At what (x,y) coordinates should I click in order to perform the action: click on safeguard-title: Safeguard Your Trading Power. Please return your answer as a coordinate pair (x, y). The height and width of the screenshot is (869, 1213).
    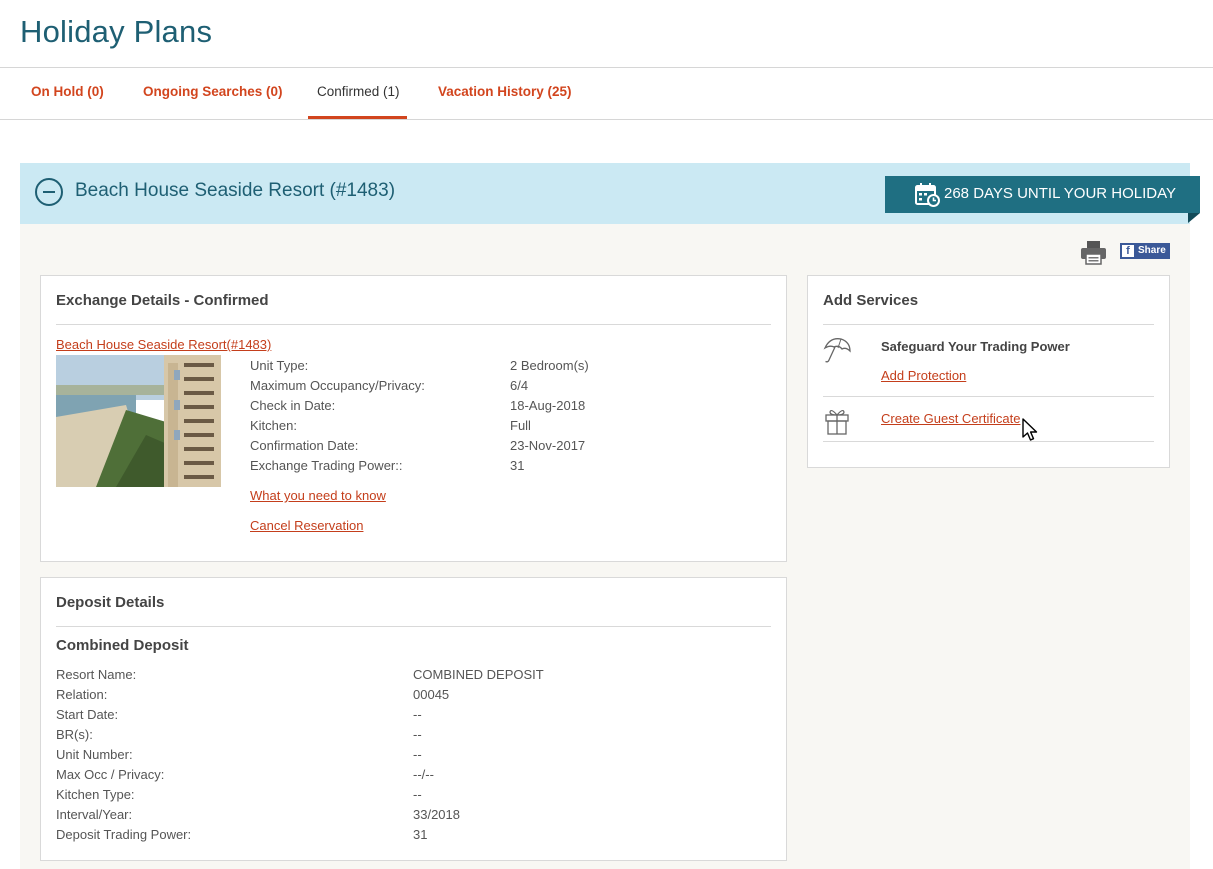
    Looking at the image, I should click on (975, 346).